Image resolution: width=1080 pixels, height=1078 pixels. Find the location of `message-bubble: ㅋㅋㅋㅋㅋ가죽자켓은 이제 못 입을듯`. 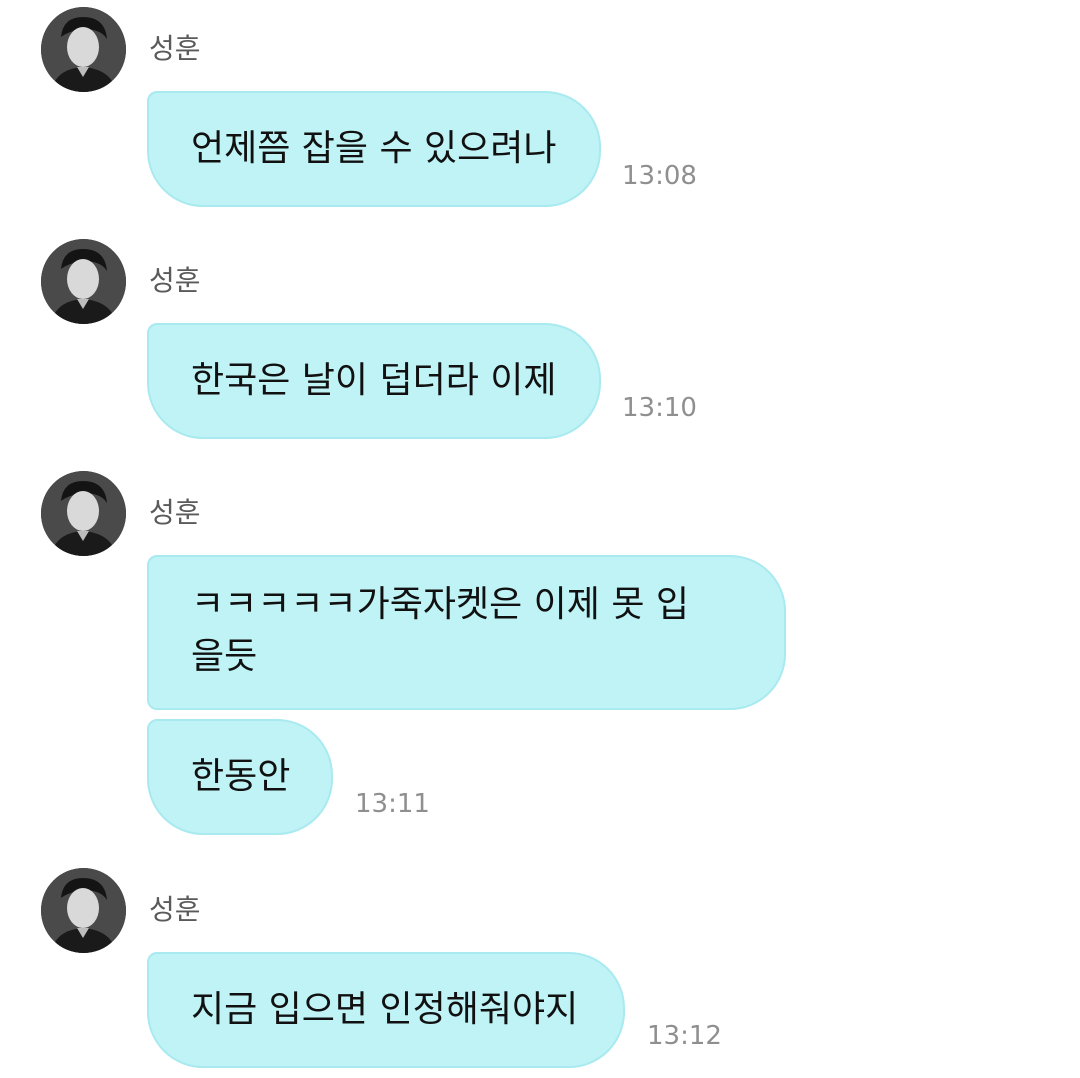

message-bubble: ㅋㅋㅋㅋㅋ가죽자켓은 이제 못 입을듯 is located at coordinates (466, 632).